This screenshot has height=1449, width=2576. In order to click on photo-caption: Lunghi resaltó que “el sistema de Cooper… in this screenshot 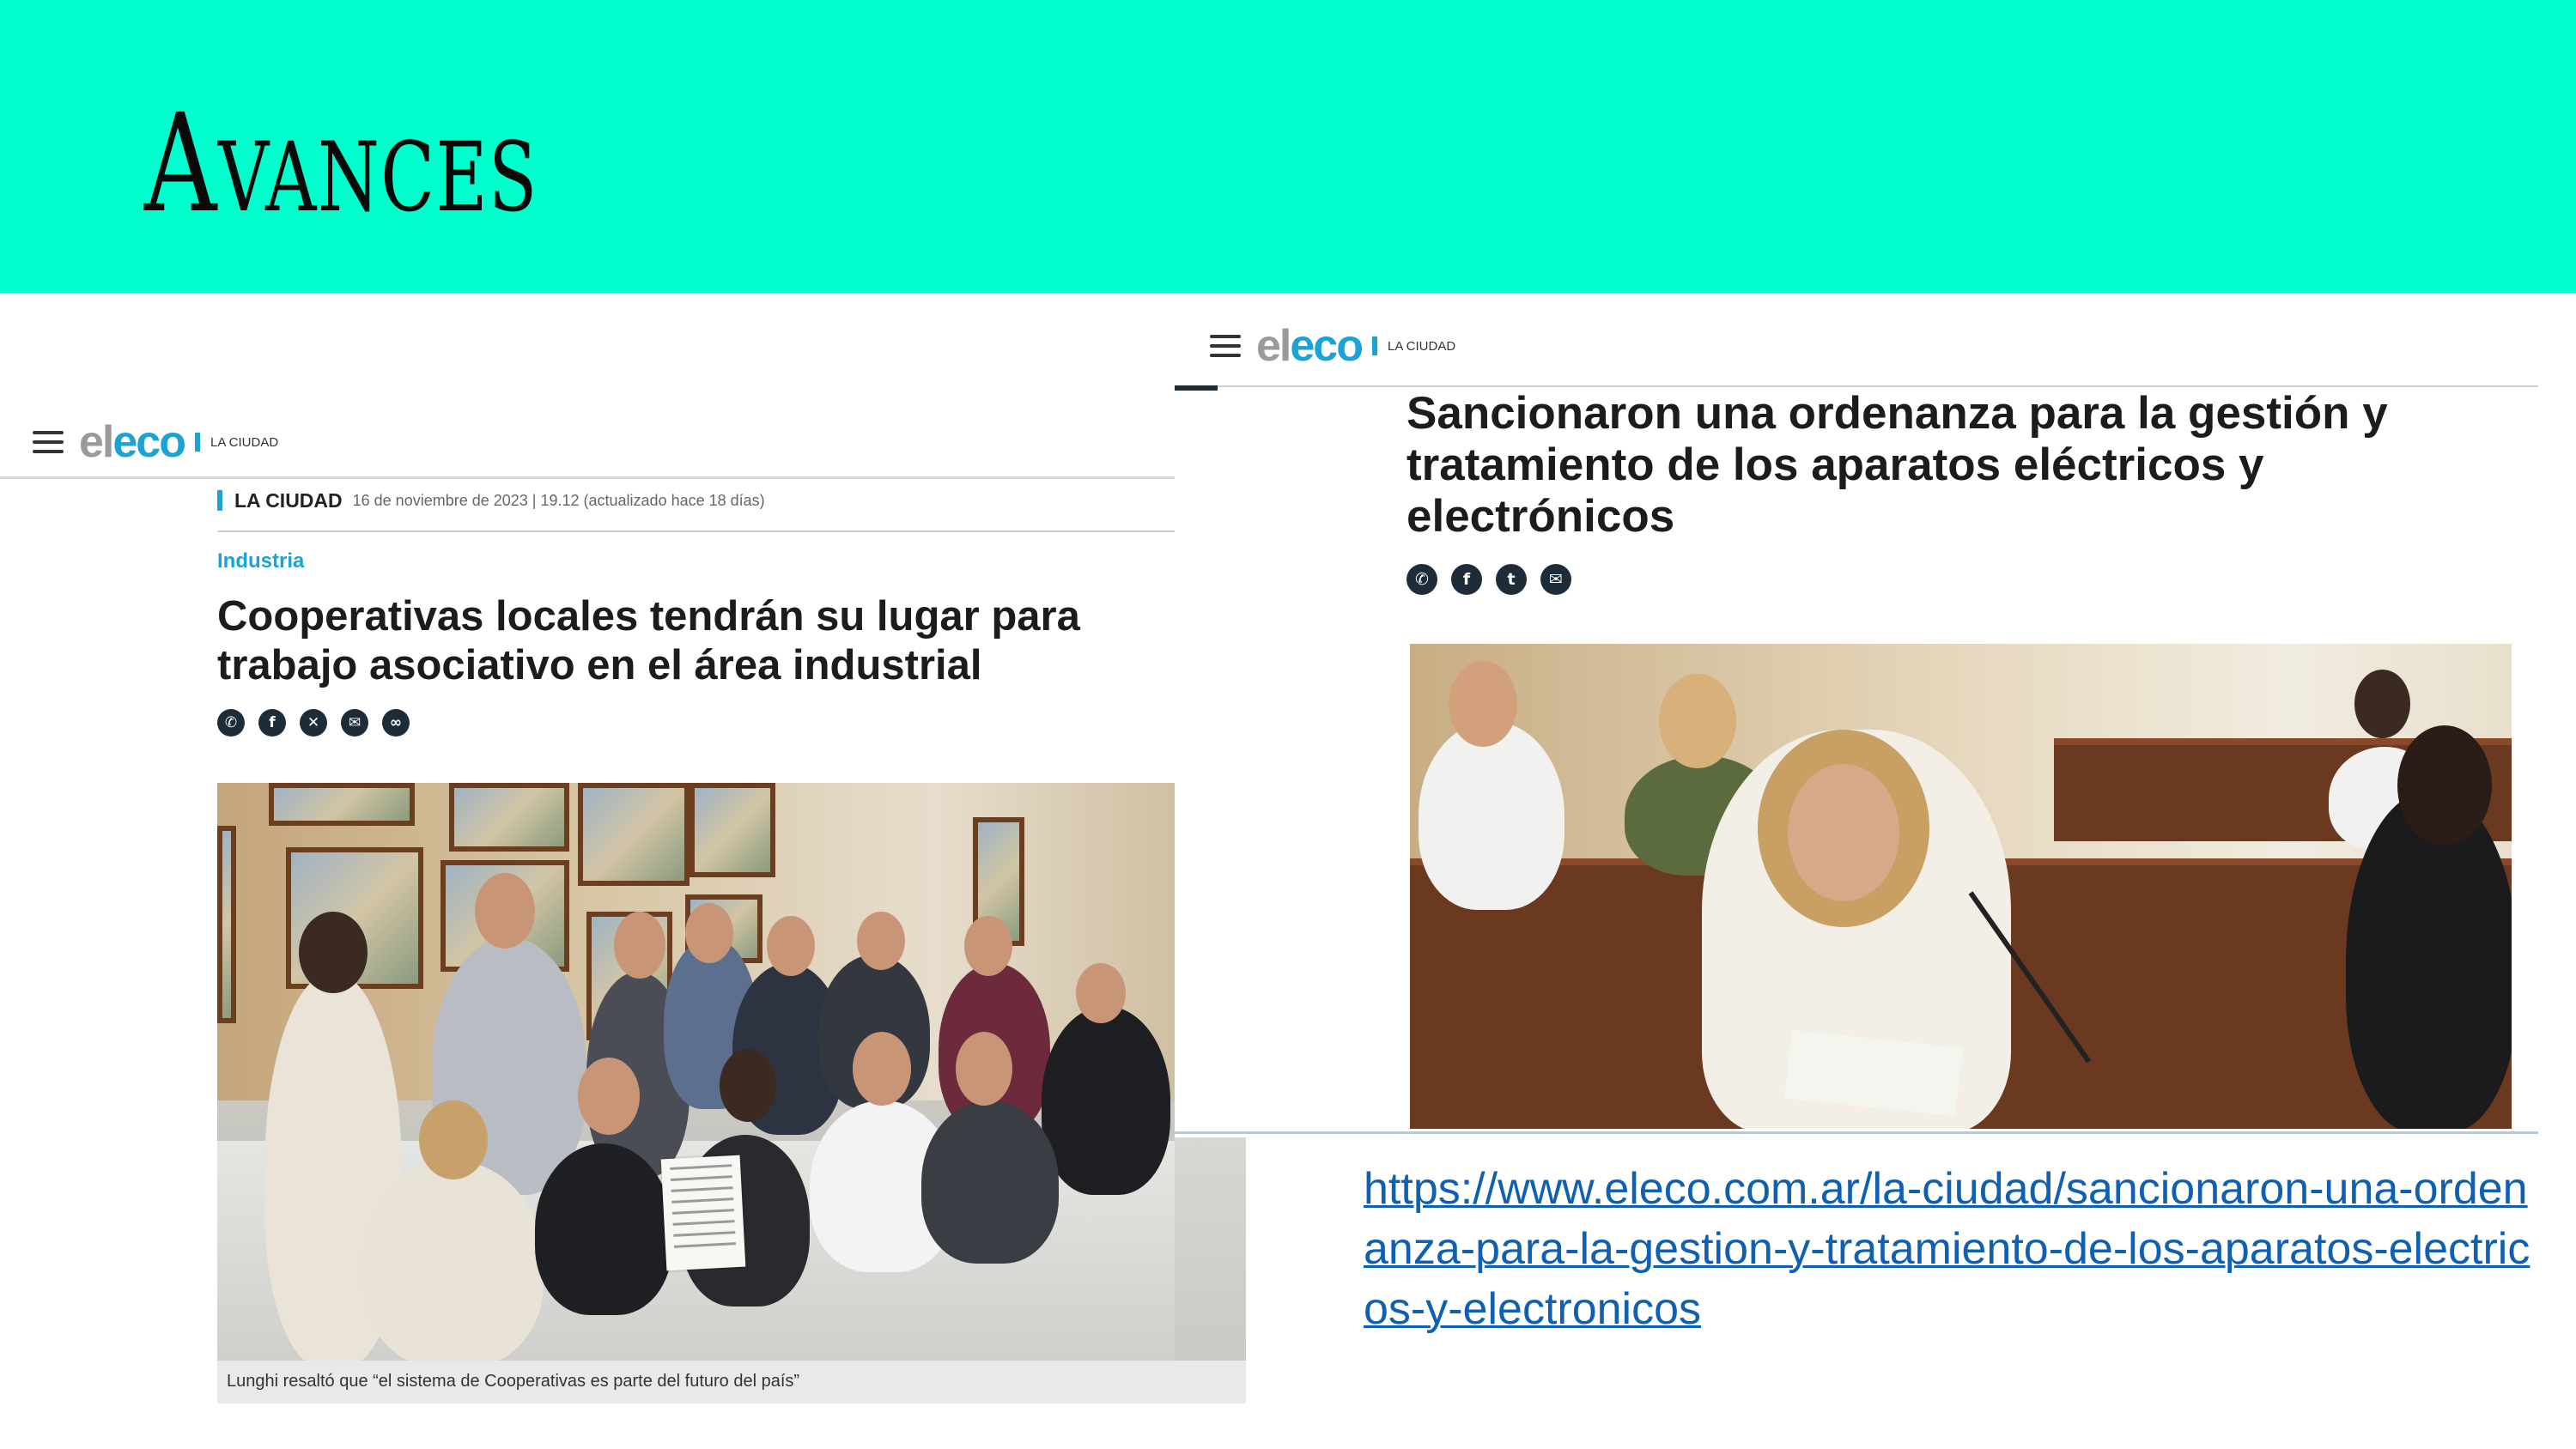, I will do `click(513, 1381)`.